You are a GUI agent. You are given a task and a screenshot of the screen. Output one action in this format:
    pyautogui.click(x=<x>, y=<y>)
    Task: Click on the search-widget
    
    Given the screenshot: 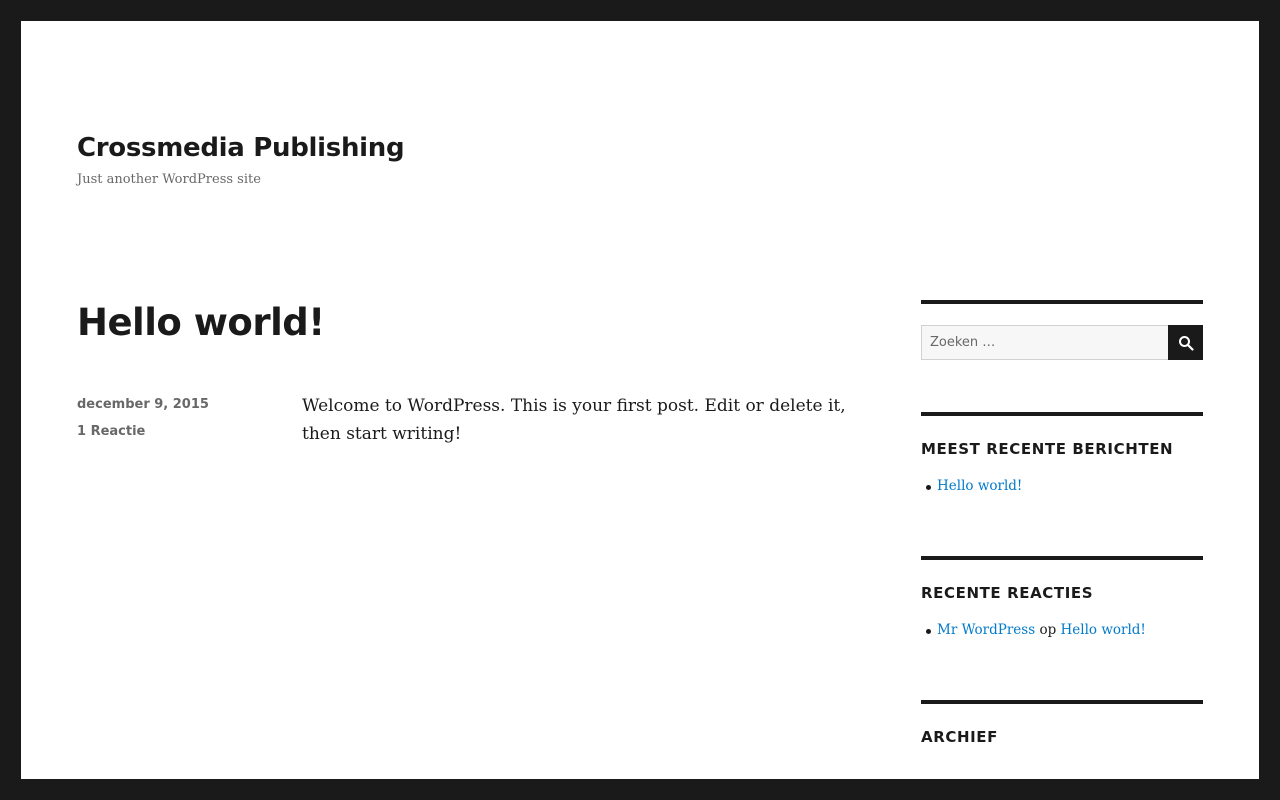 What is the action you would take?
    pyautogui.click(x=1062, y=356)
    